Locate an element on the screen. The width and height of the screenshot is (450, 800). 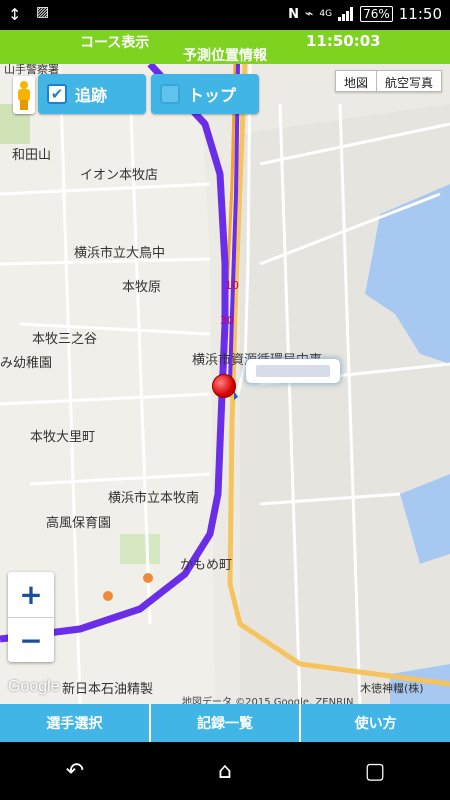
top-toggle: トップ is located at coordinates (205, 94).